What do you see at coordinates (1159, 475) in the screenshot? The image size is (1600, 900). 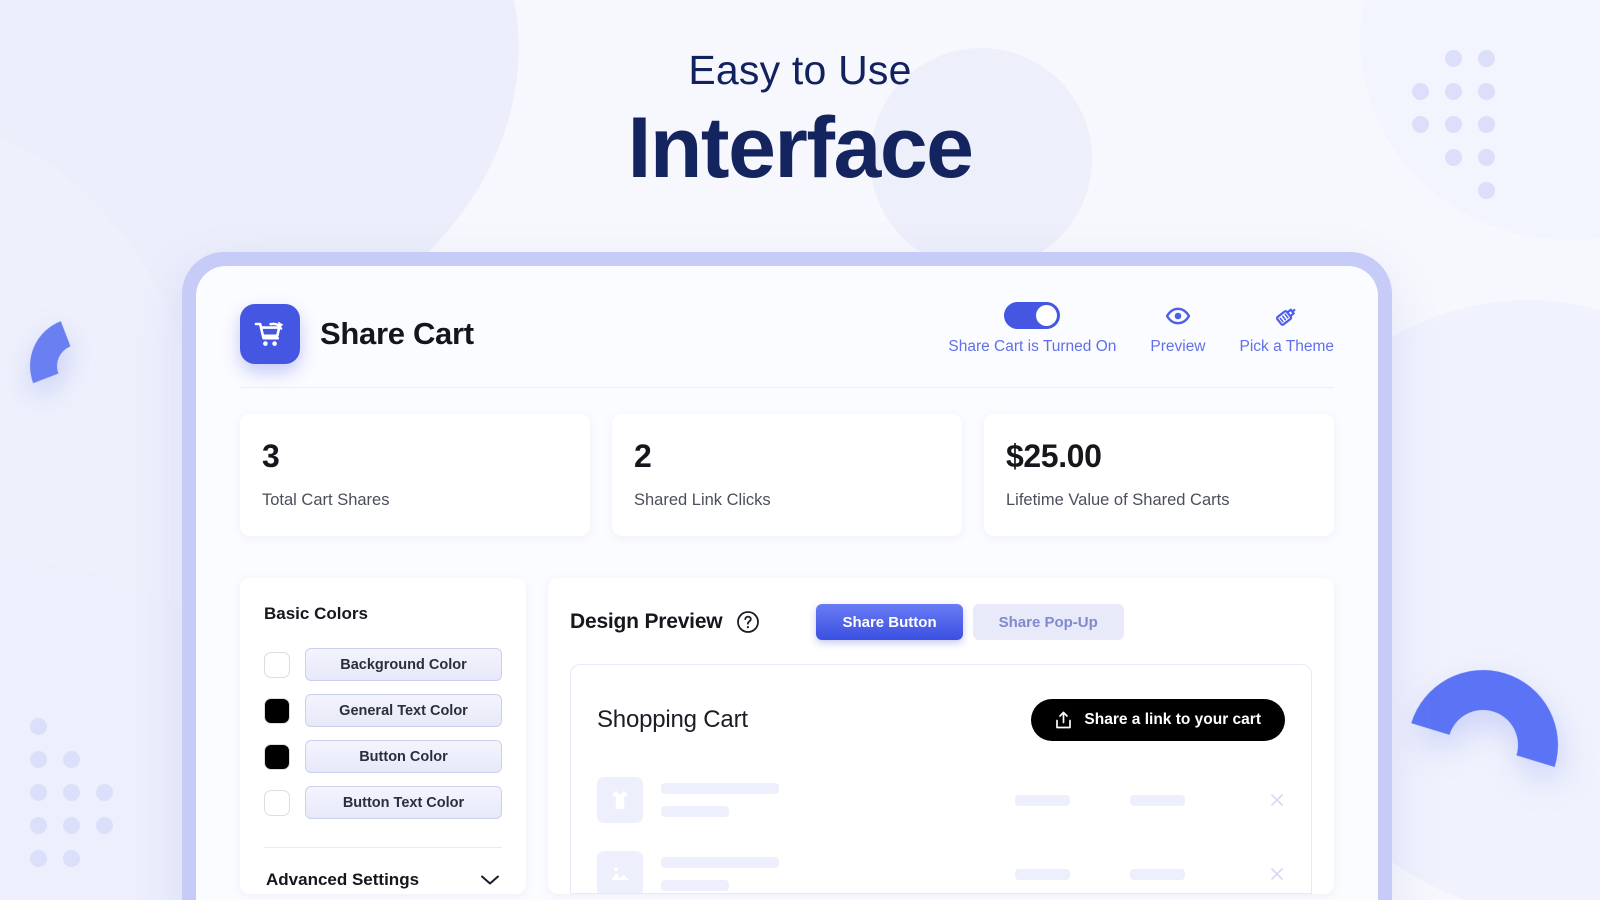 I see `stat-card-lifetime-value: $25.00 Lifetime Value of Shared Carts` at bounding box center [1159, 475].